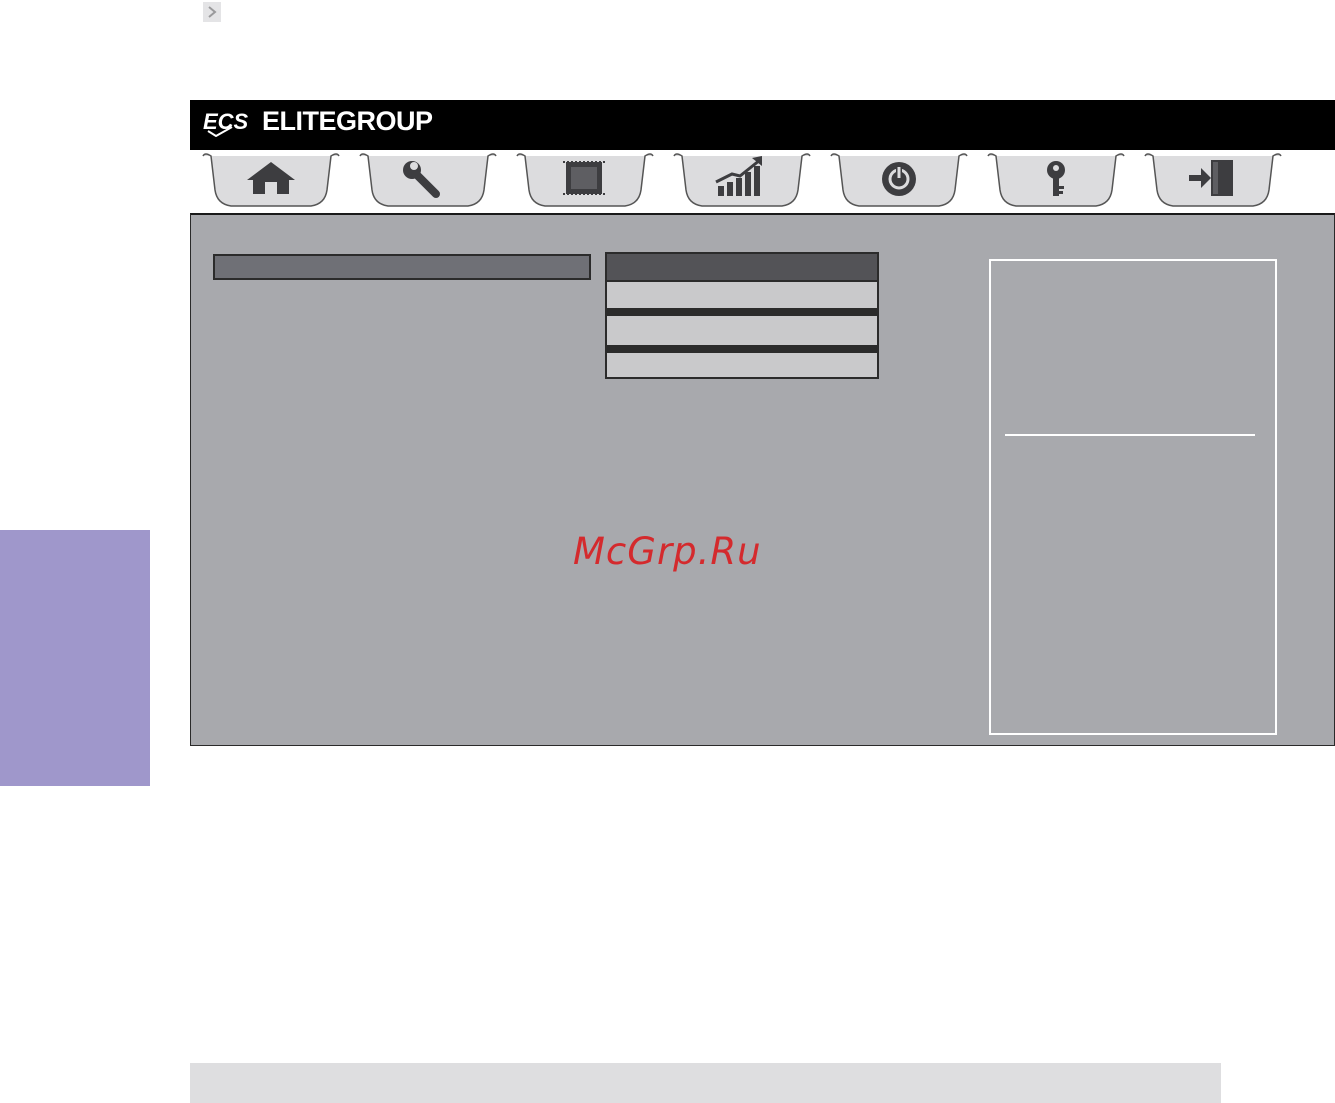  Describe the element at coordinates (428, 181) in the screenshot. I see `tab-advanced` at that location.